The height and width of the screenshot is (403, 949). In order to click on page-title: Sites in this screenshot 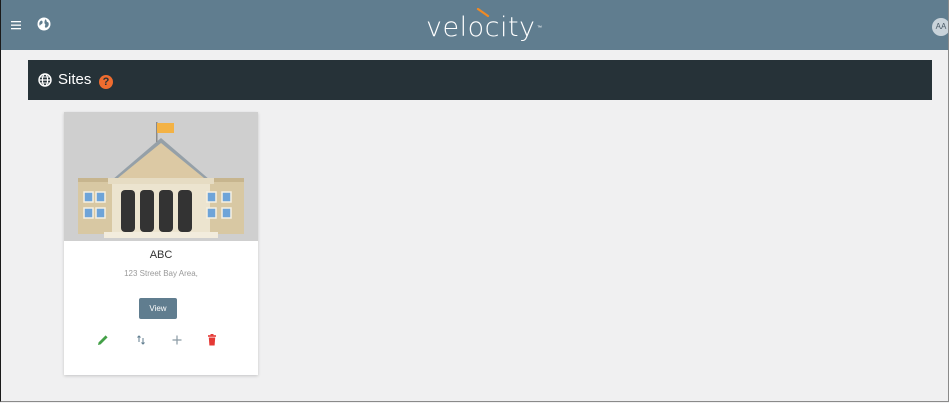, I will do `click(75, 79)`.